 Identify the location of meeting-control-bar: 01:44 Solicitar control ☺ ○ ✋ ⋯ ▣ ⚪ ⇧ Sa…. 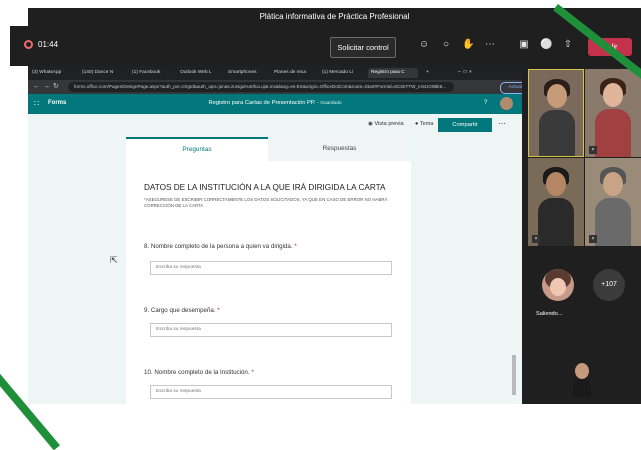
(325, 46).